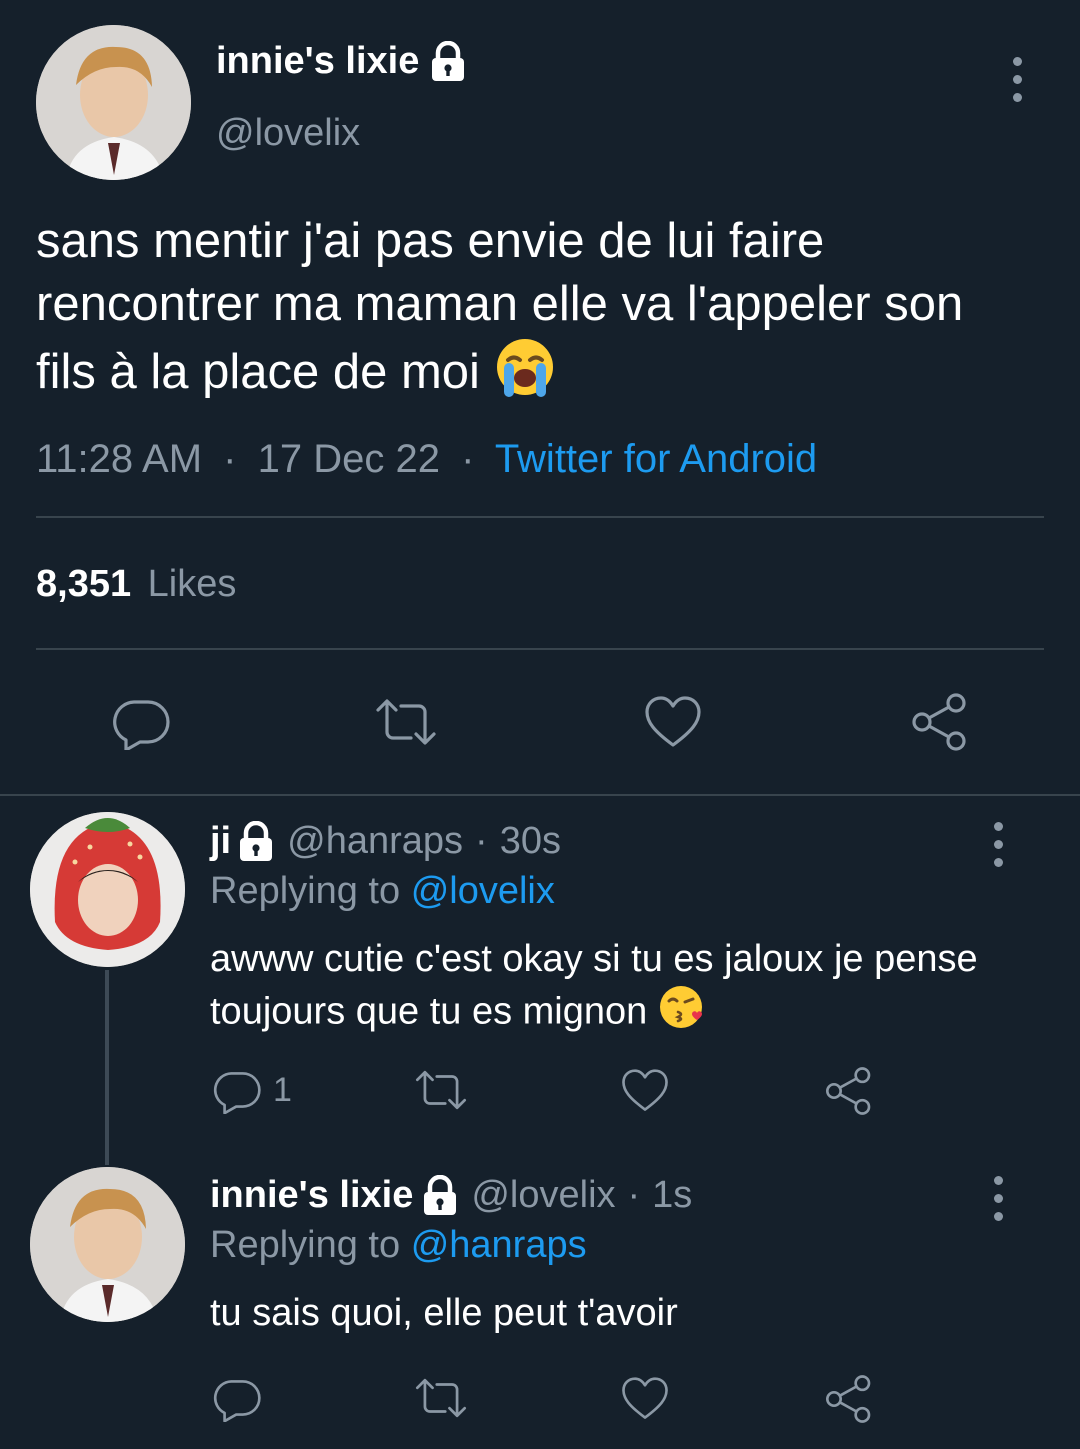 This screenshot has height=1449, width=1080. I want to click on tweet-time: 11:28 AM, so click(119, 459).